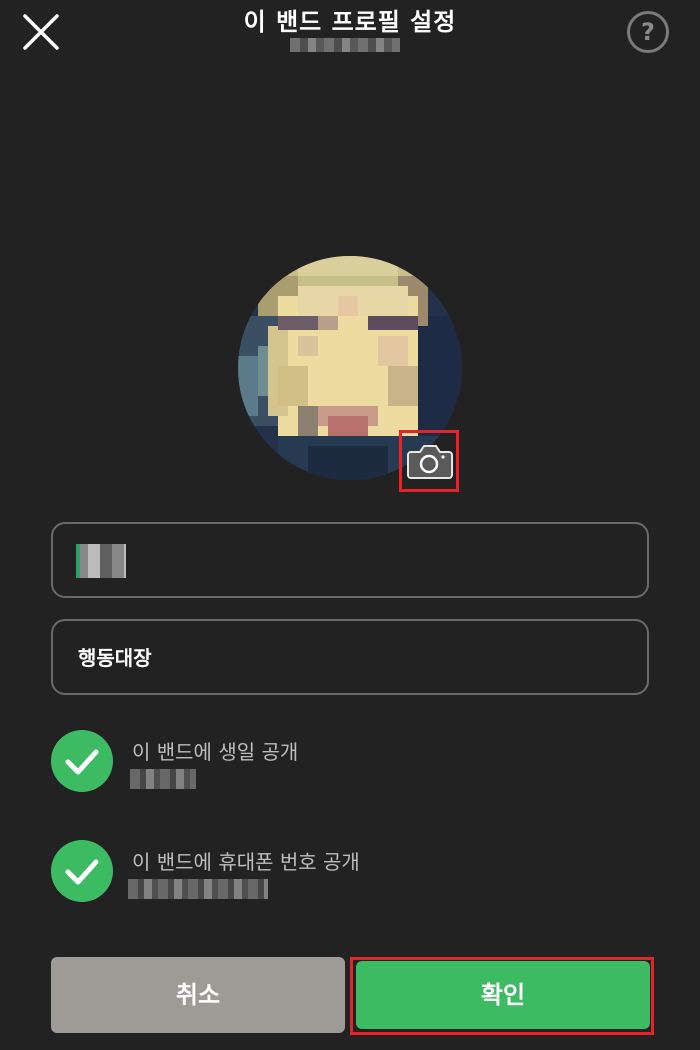 Image resolution: width=700 pixels, height=1050 pixels. Describe the element at coordinates (215, 752) in the screenshot. I see `birthday-public-label: 이 밴드에 생일 공개` at that location.